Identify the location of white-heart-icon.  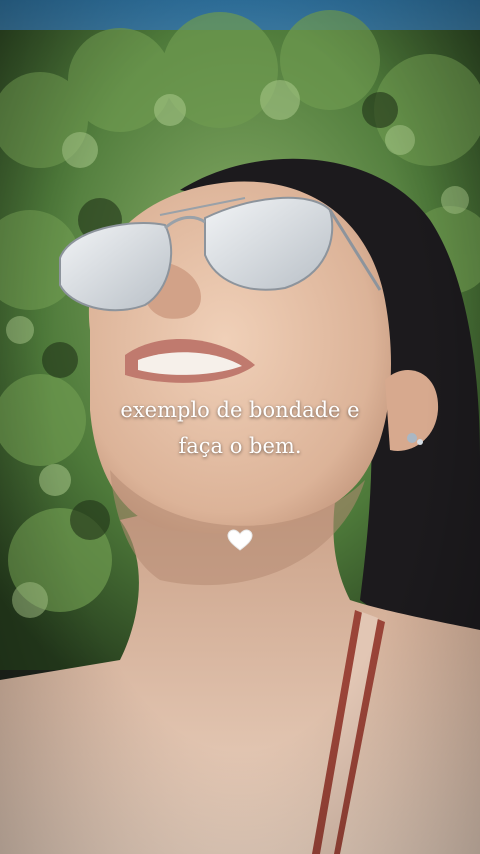
(240, 540).